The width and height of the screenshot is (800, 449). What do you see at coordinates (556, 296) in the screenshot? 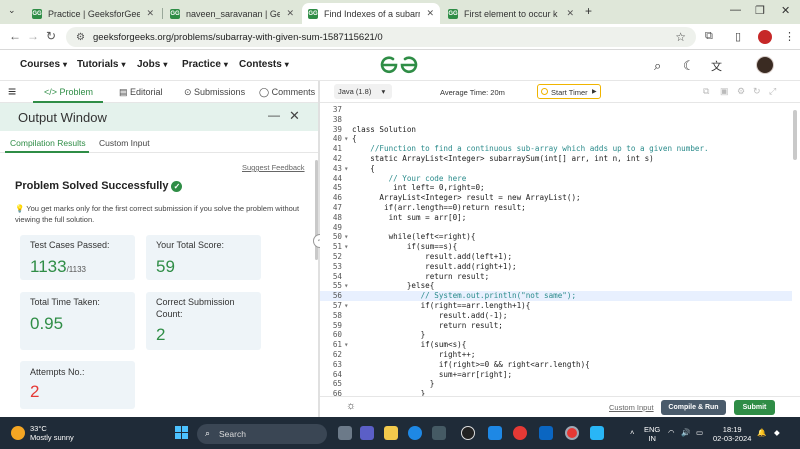
I see `code-line: 56 // System.out.println("not same");` at bounding box center [556, 296].